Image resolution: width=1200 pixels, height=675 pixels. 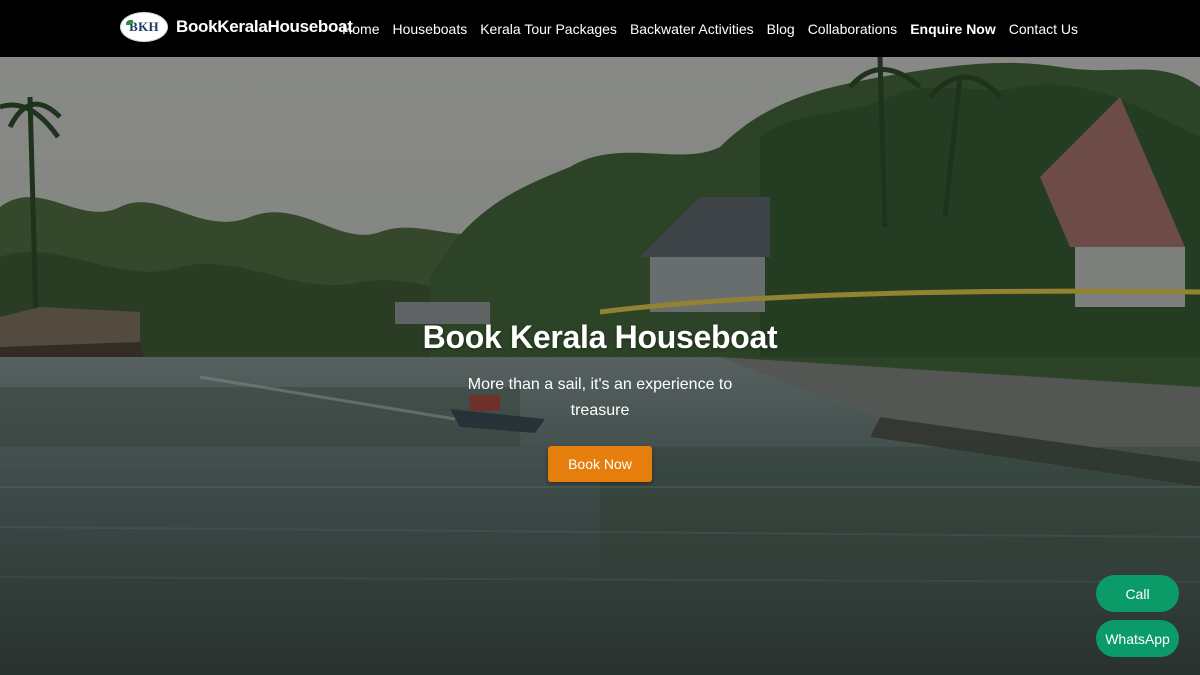 I want to click on logo-text: BKH, so click(x=144, y=26).